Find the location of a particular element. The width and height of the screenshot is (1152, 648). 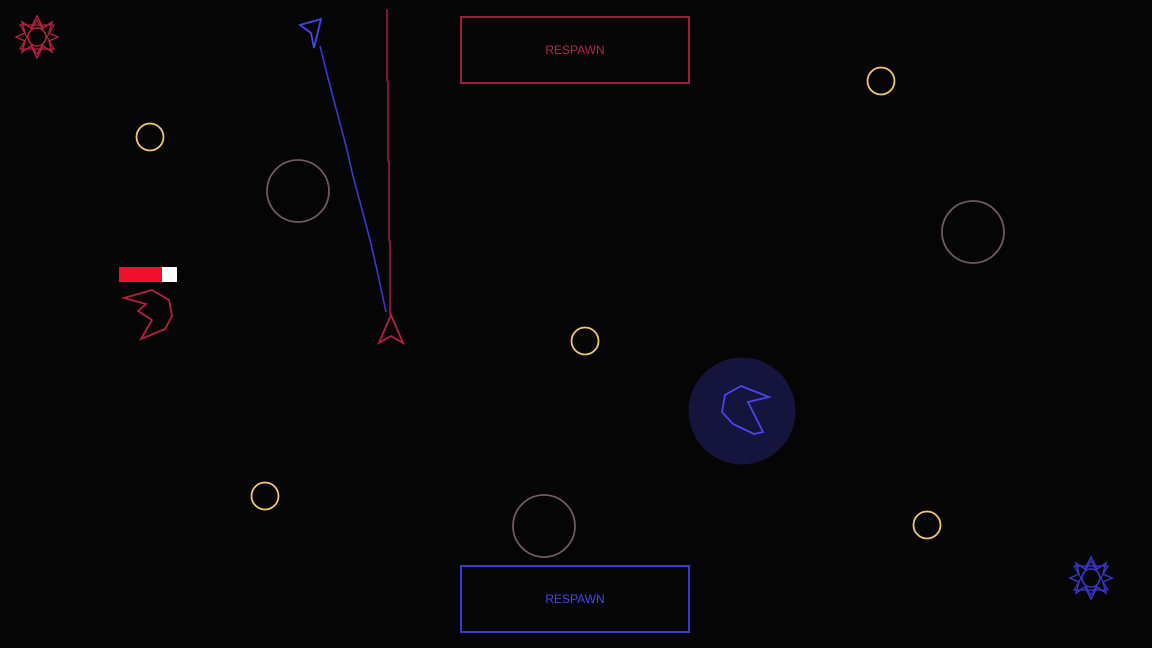

red-ship-arrowhead-icon is located at coordinates (391, 329).